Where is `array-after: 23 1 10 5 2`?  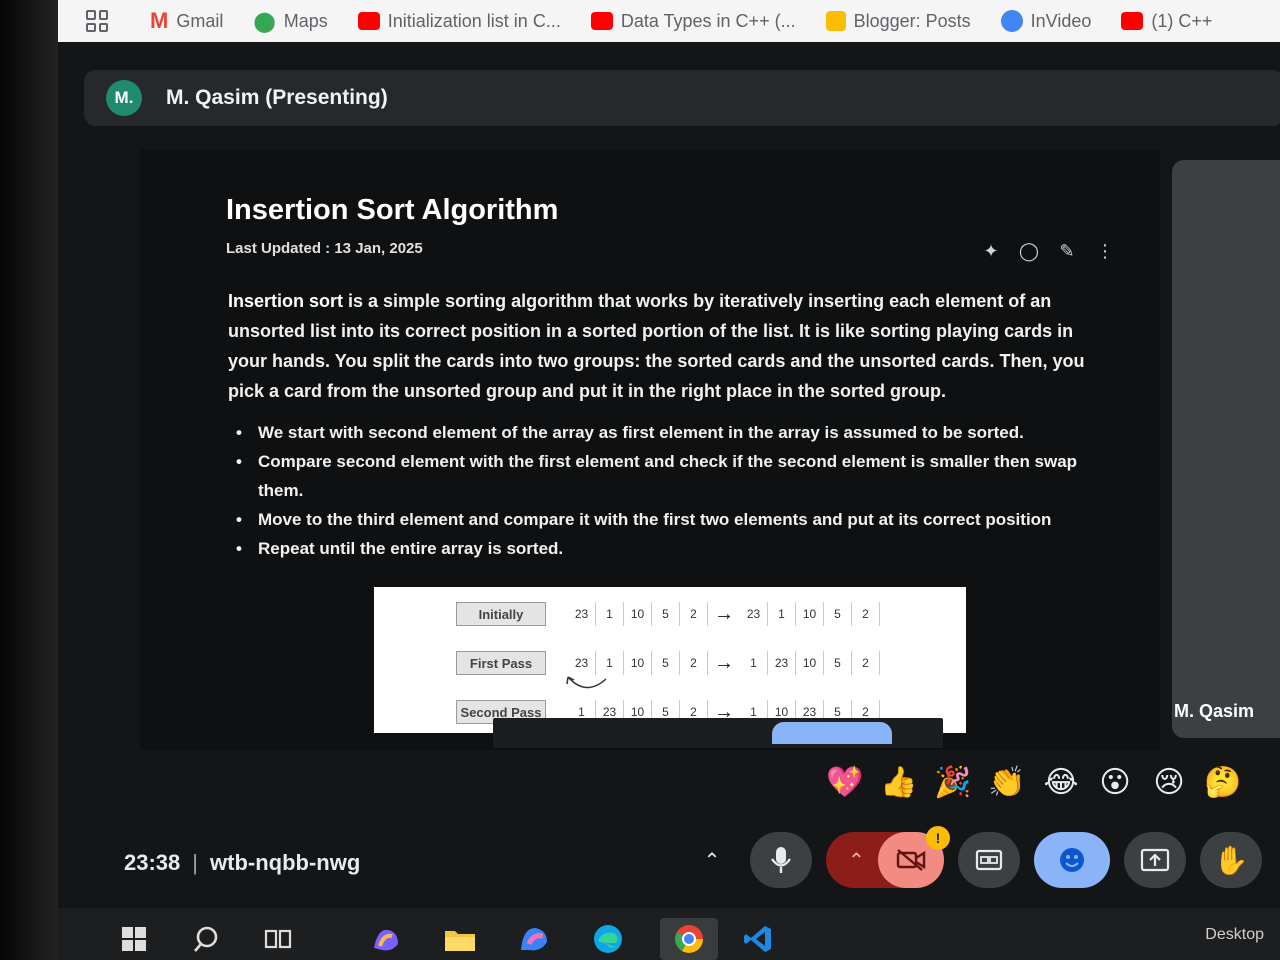 array-after: 23 1 10 5 2 is located at coordinates (810, 614).